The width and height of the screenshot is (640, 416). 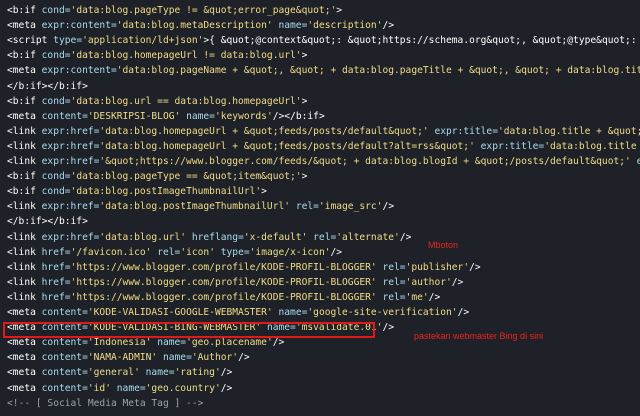 I want to click on code-token: <!-- [ Social Media Meta Tag ] -->, so click(x=105, y=403).